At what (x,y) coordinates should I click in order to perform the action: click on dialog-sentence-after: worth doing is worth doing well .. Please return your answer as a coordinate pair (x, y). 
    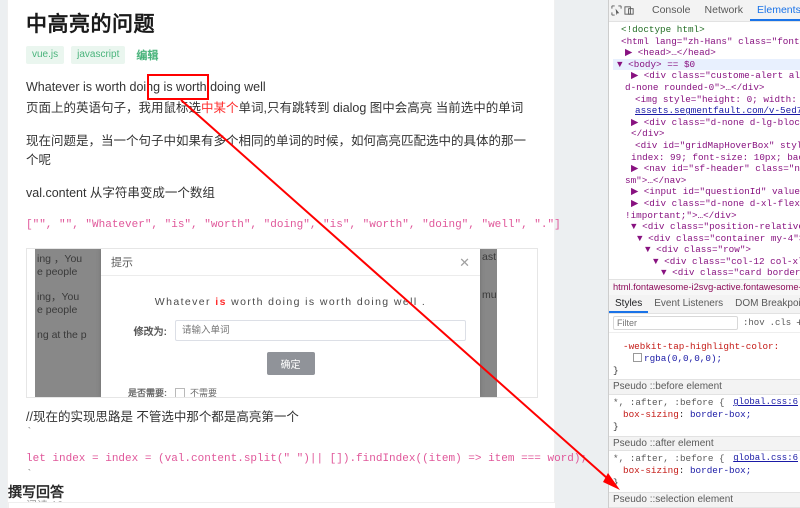
    Looking at the image, I should click on (329, 302).